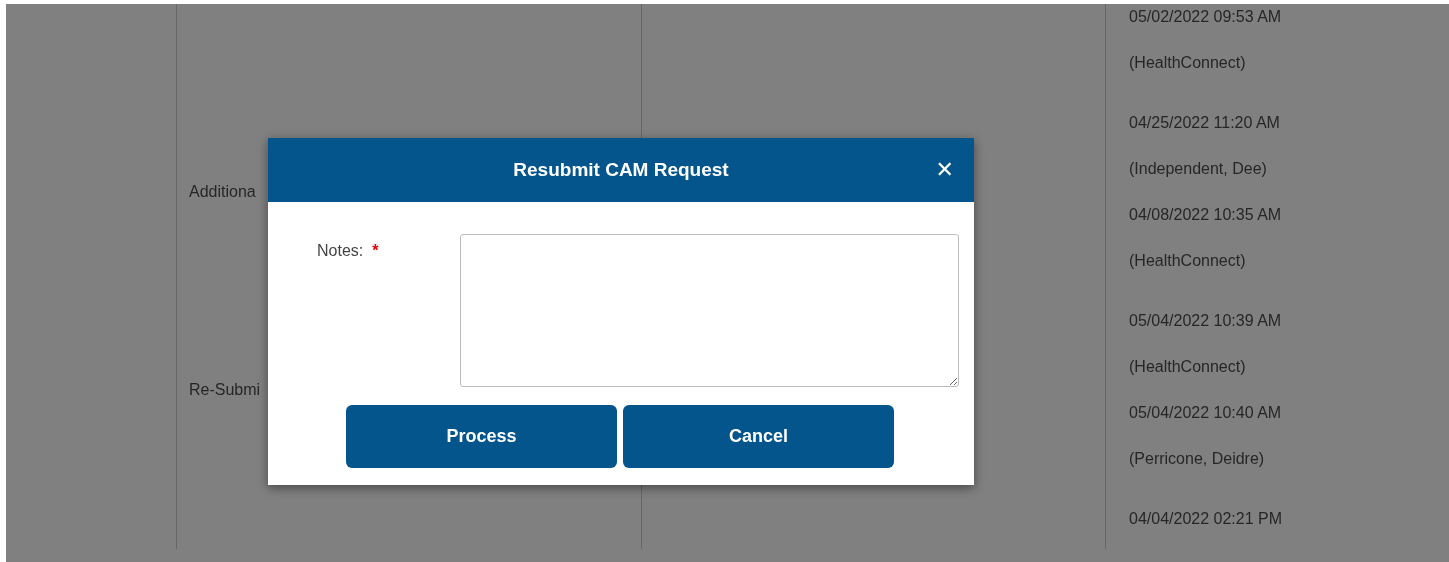 Image resolution: width=1449 pixels, height=562 pixels. Describe the element at coordinates (1197, 459) in the screenshot. I see `table-cell: (Perricone, Deidre)` at that location.